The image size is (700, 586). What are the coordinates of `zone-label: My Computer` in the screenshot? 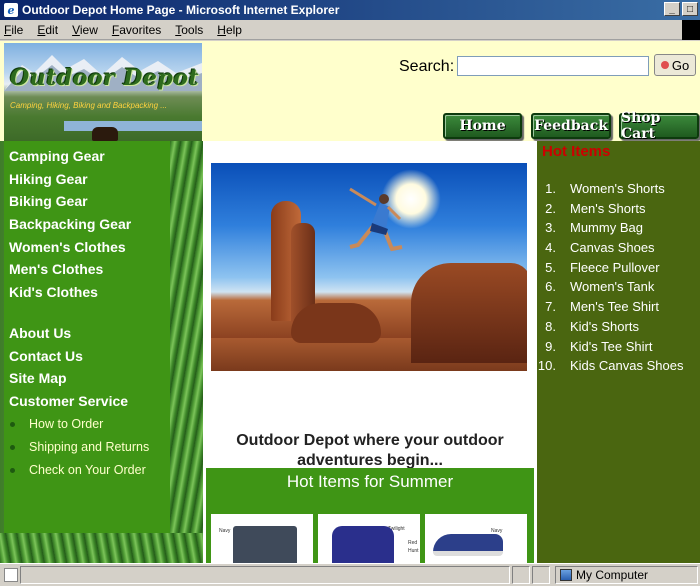 It's located at (612, 575).